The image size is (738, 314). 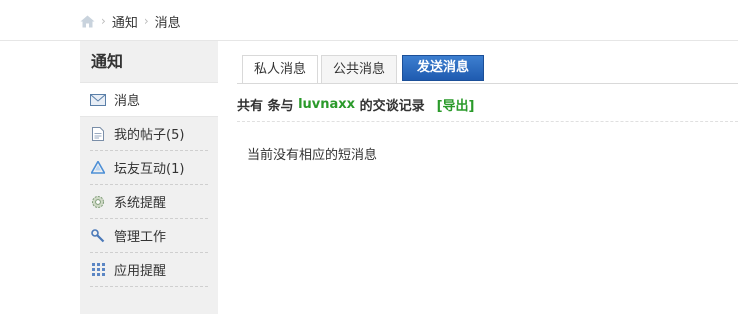 What do you see at coordinates (125, 21) in the screenshot?
I see `breadcrumb-notifications: 通知` at bounding box center [125, 21].